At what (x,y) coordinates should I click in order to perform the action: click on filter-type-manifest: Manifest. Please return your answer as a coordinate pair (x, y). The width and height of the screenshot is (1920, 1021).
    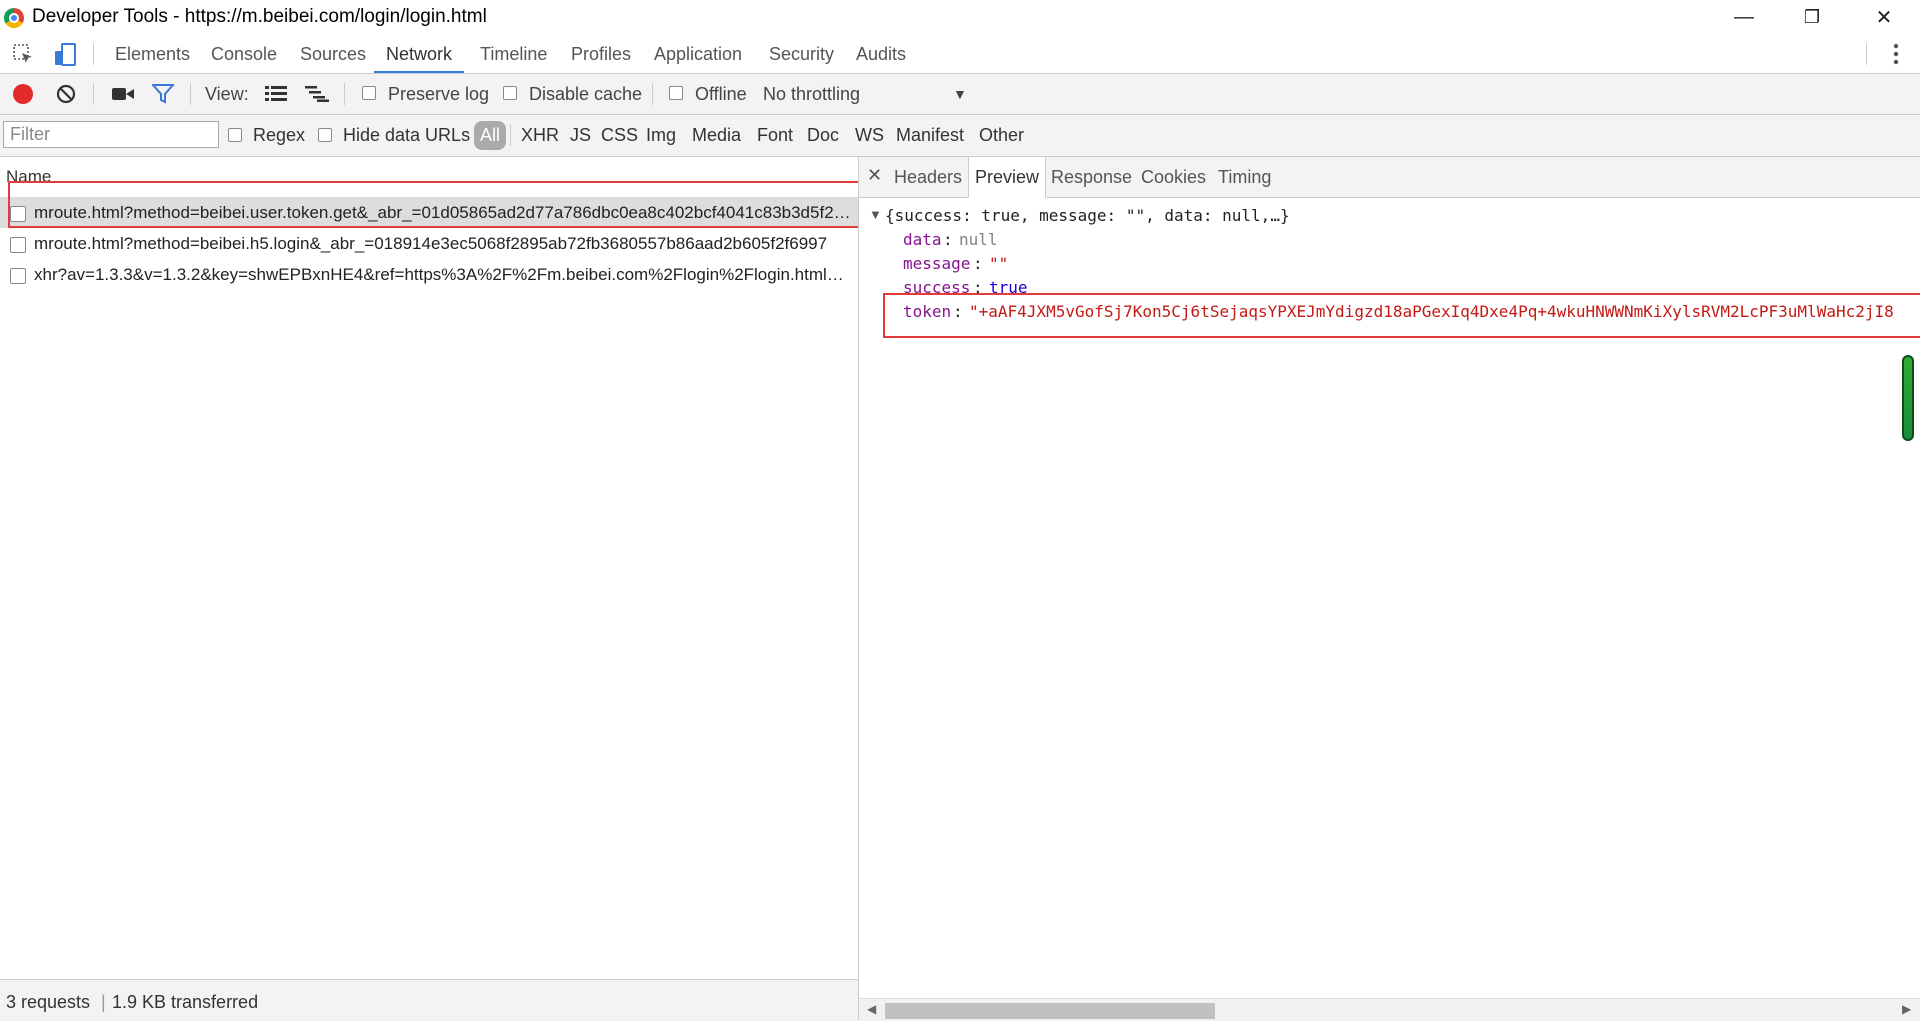
    Looking at the image, I should click on (930, 135).